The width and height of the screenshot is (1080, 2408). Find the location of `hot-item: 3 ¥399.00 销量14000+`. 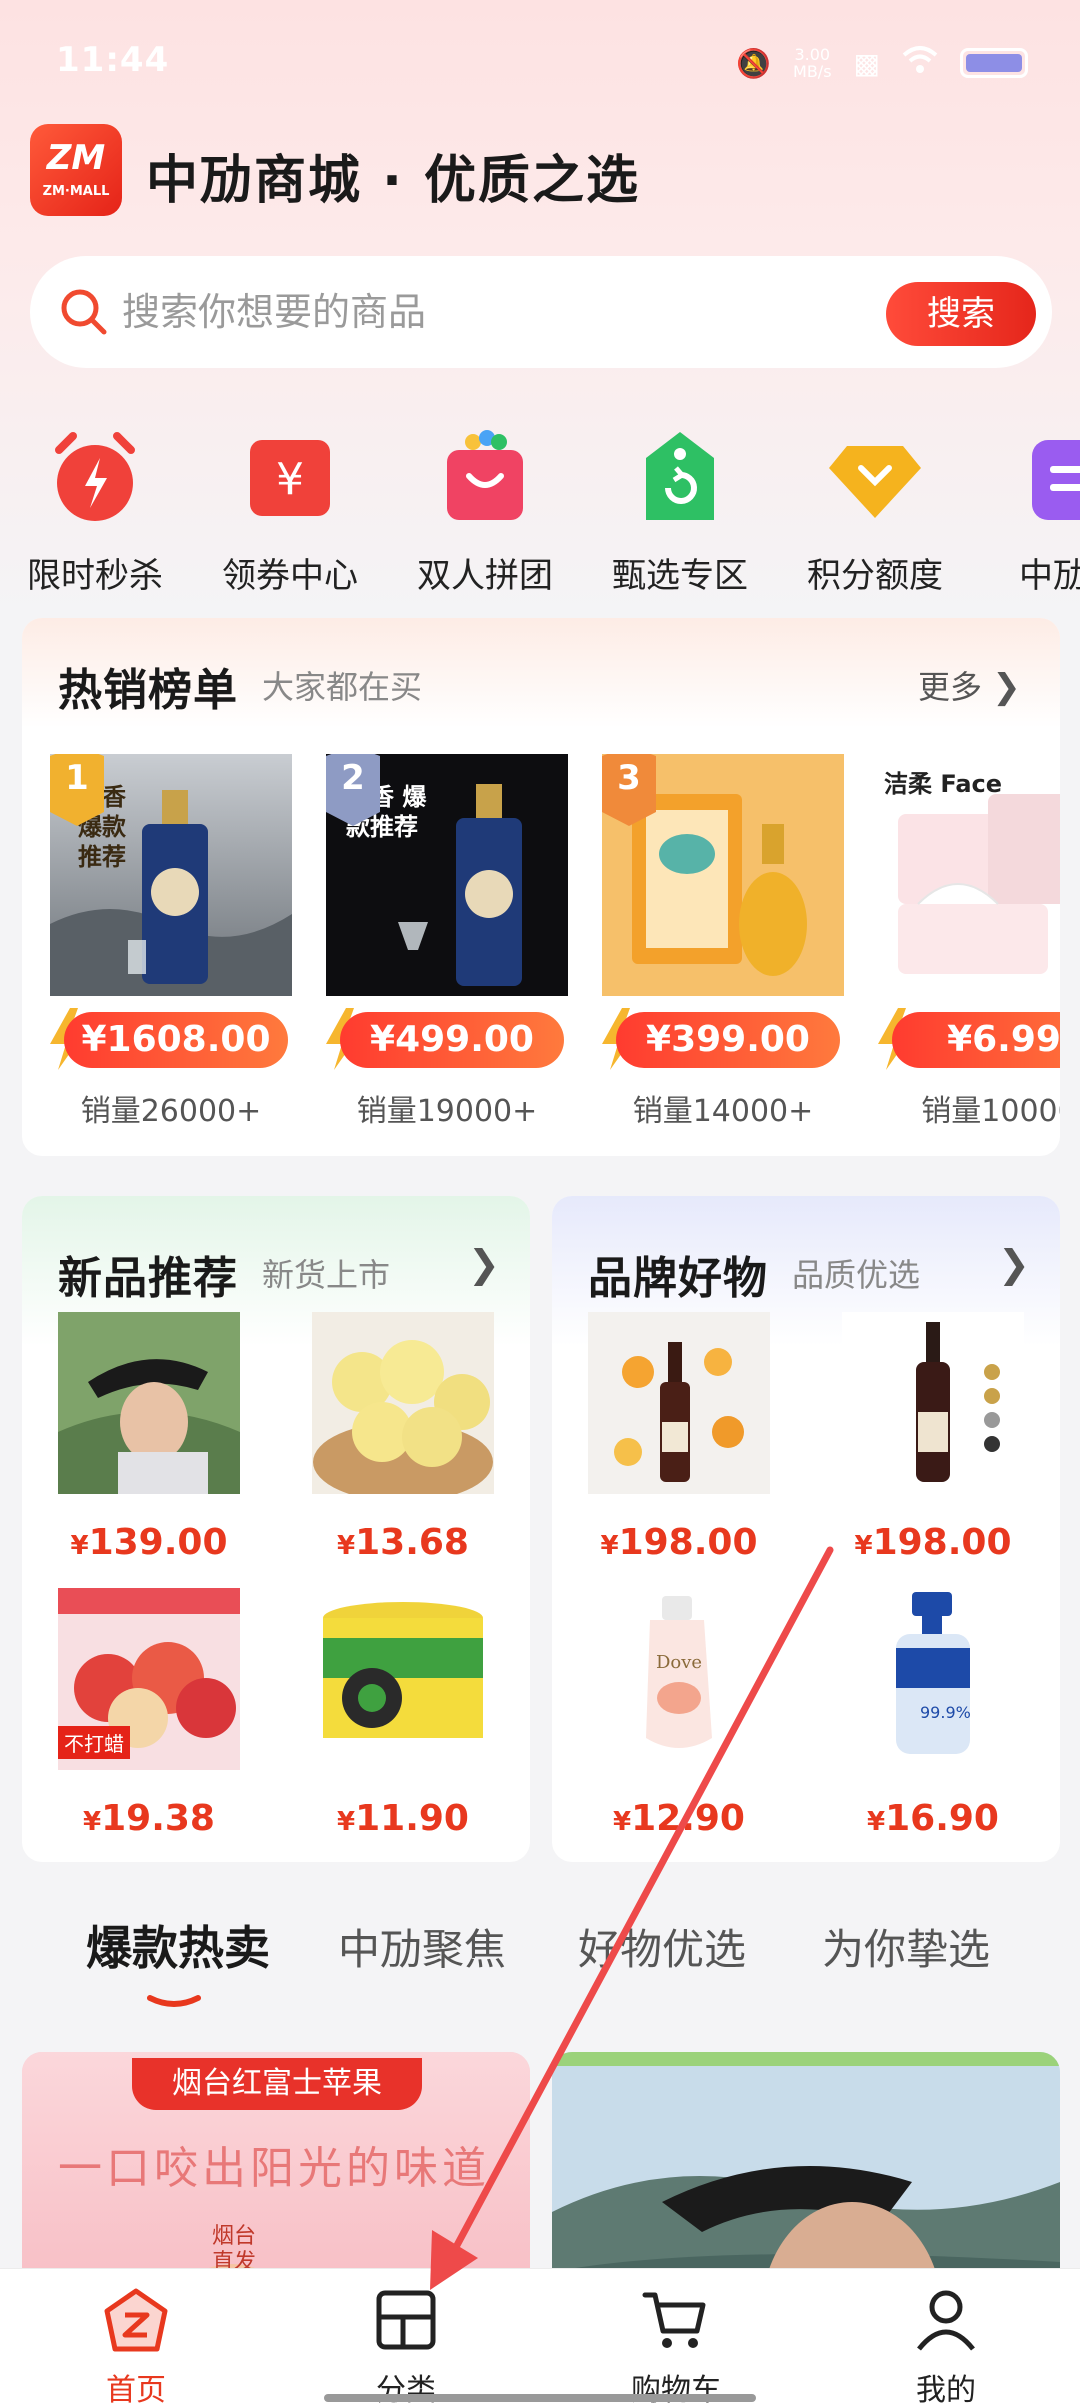

hot-item: 3 ¥399.00 销量14000+ is located at coordinates (723, 942).